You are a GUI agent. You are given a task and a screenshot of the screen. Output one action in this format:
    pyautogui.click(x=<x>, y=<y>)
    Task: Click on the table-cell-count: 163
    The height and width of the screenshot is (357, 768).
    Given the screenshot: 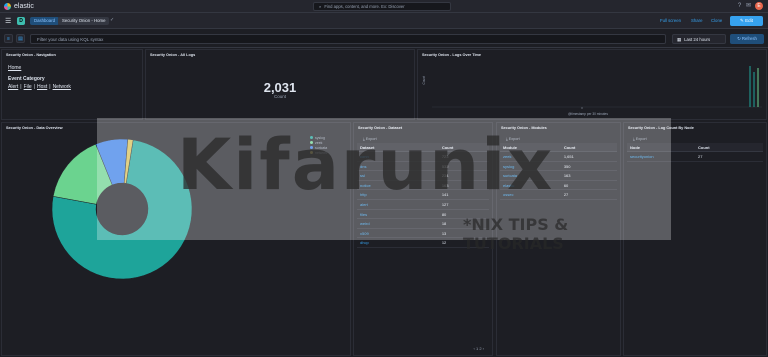 What is the action you would take?
    pyautogui.click(x=445, y=185)
    